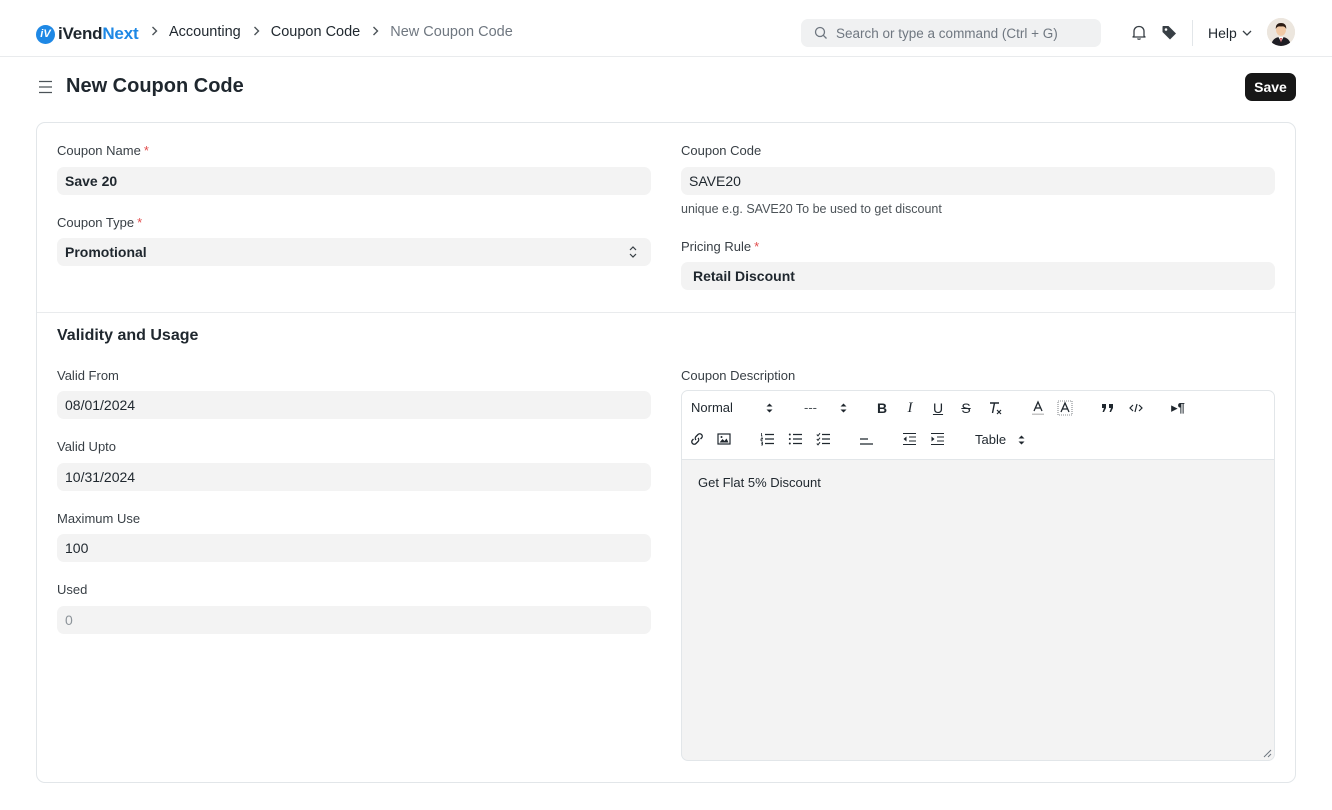  Describe the element at coordinates (120, 33) in the screenshot. I see `logo-text-part2: Next` at that location.